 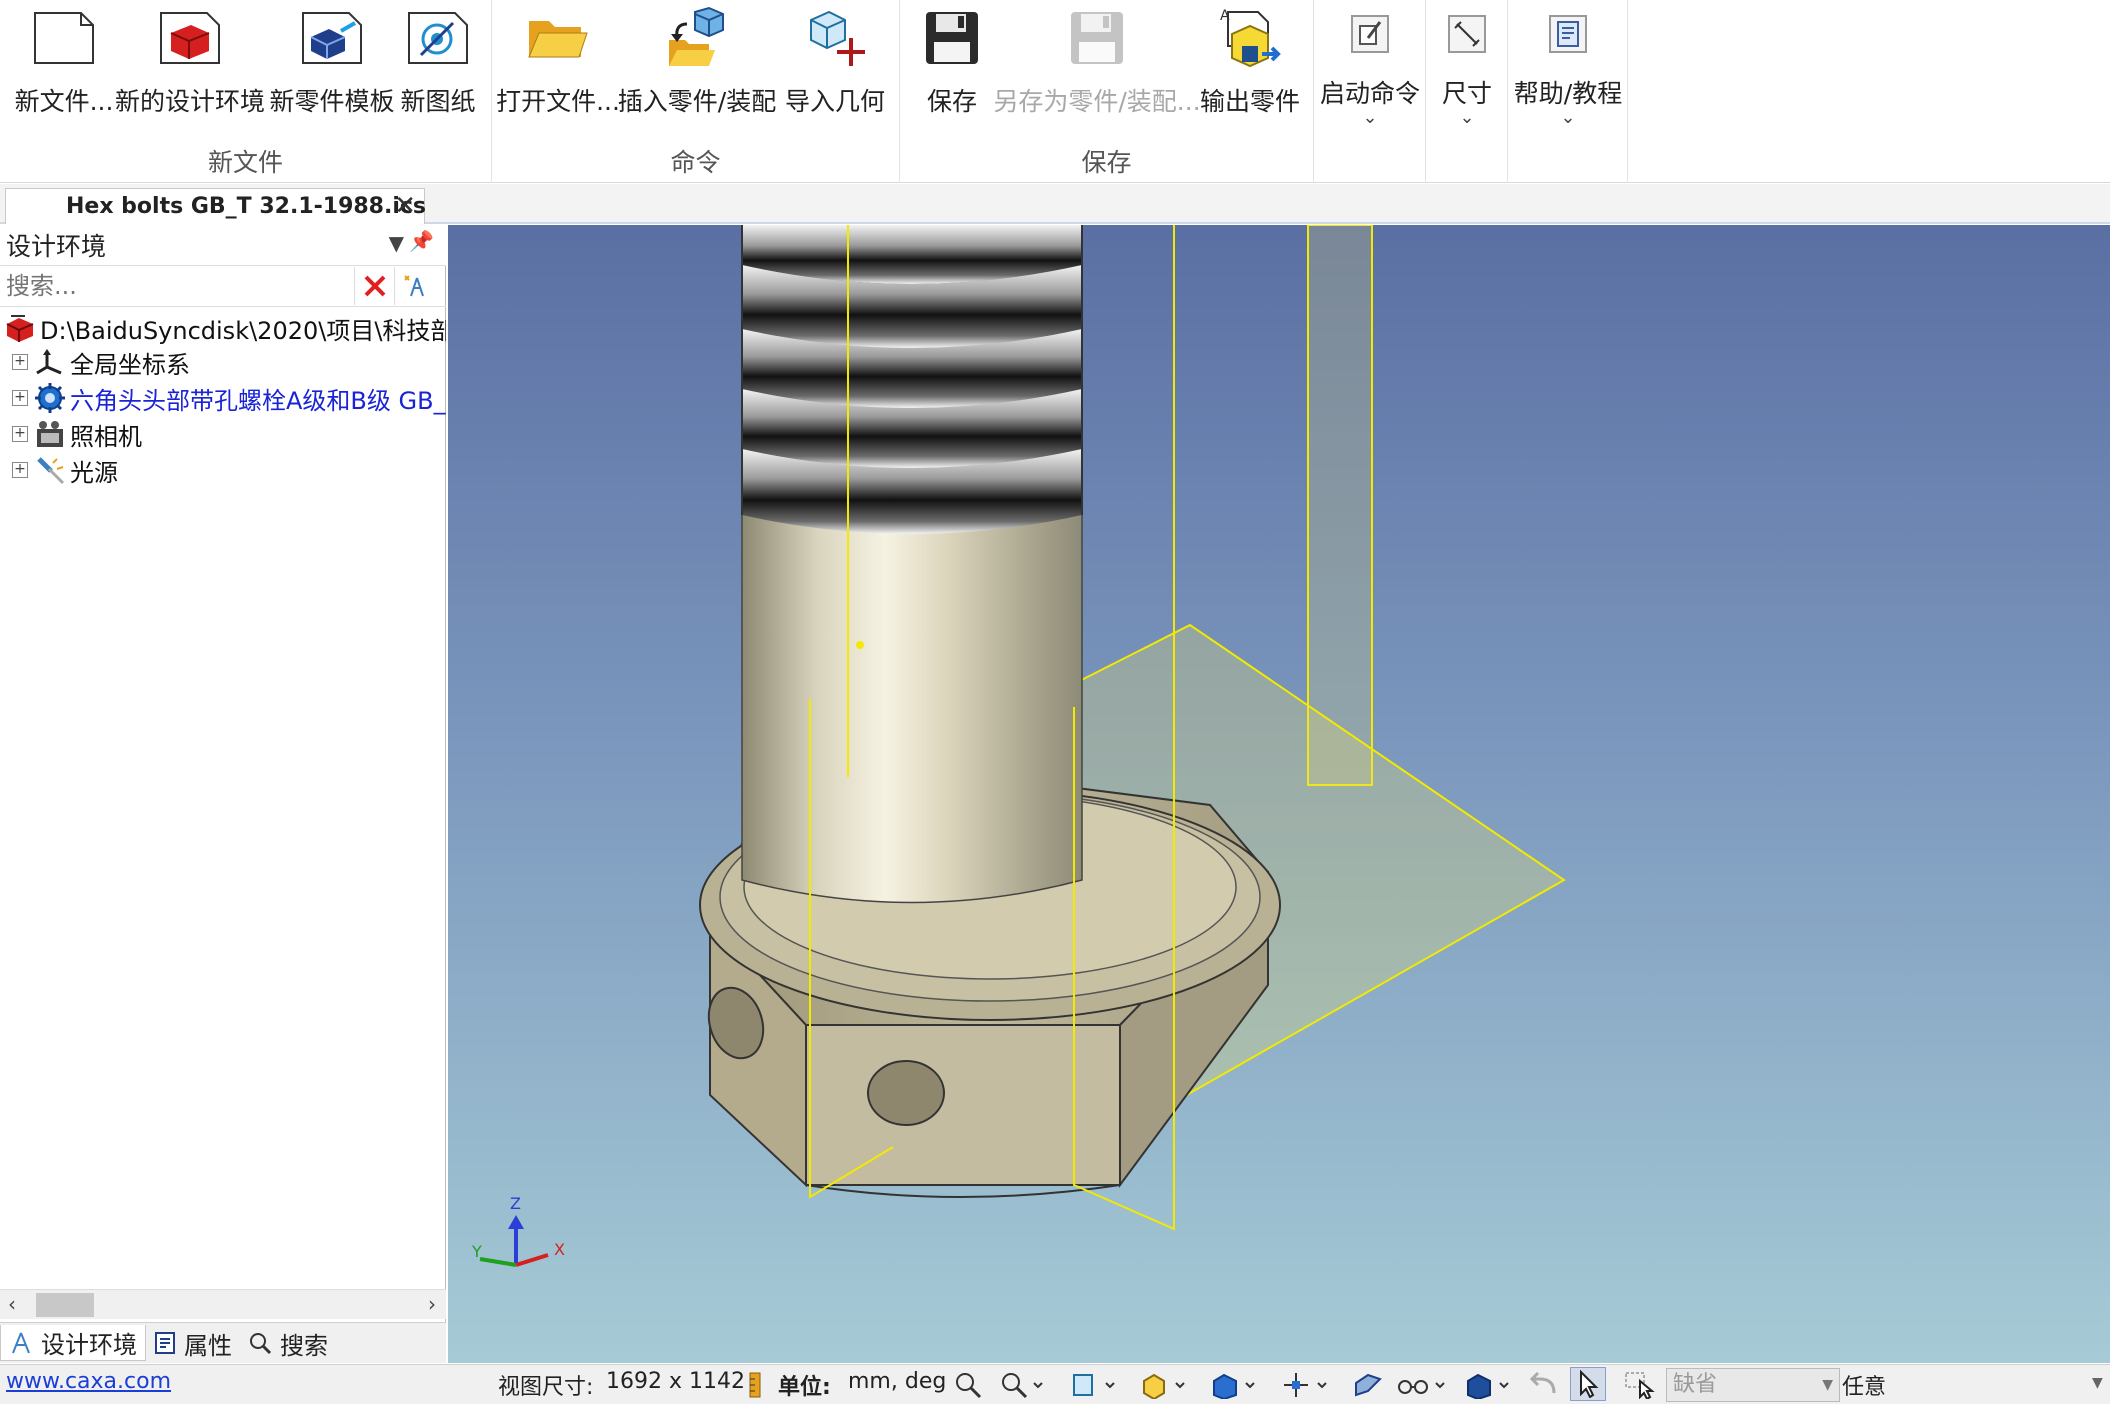 What do you see at coordinates (804, 1387) in the screenshot?
I see `unit-label: 单位:` at bounding box center [804, 1387].